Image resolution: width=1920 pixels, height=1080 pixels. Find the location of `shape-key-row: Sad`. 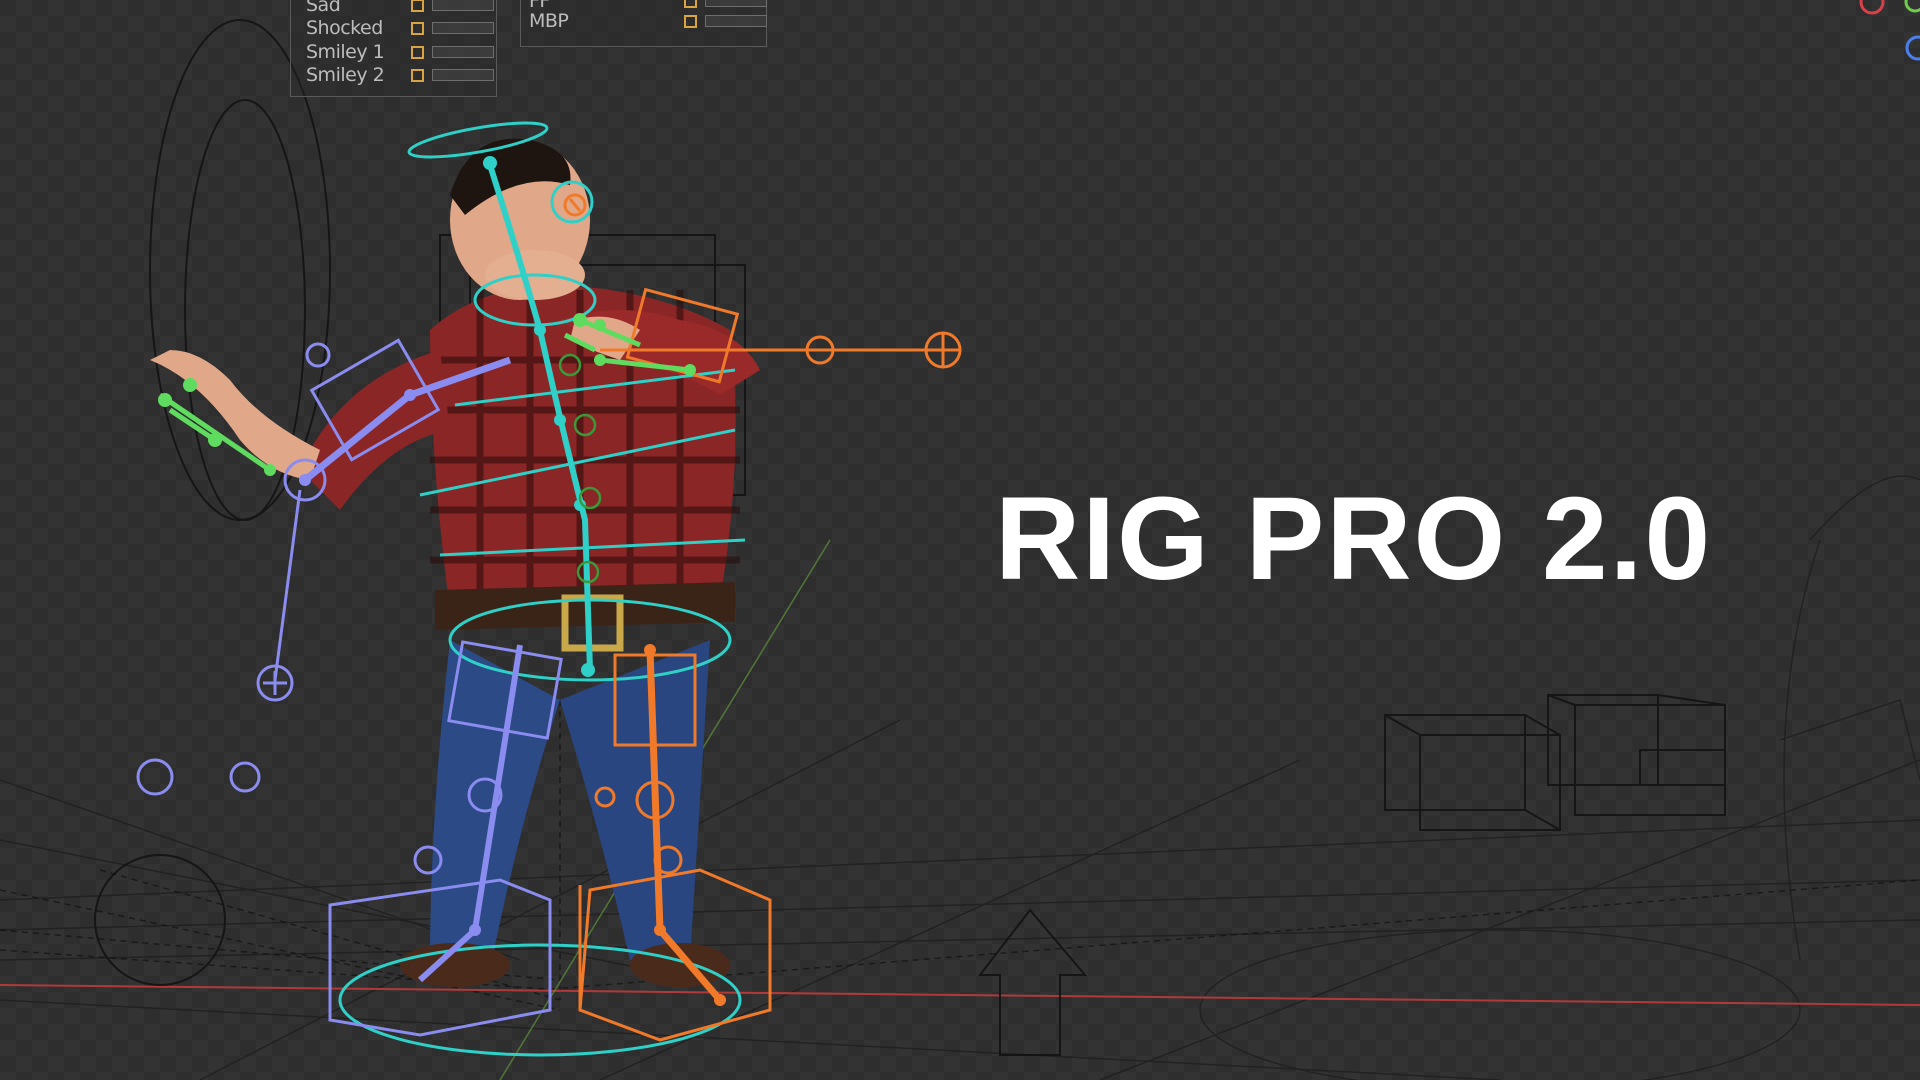

shape-key-row: Sad is located at coordinates (400, 8).